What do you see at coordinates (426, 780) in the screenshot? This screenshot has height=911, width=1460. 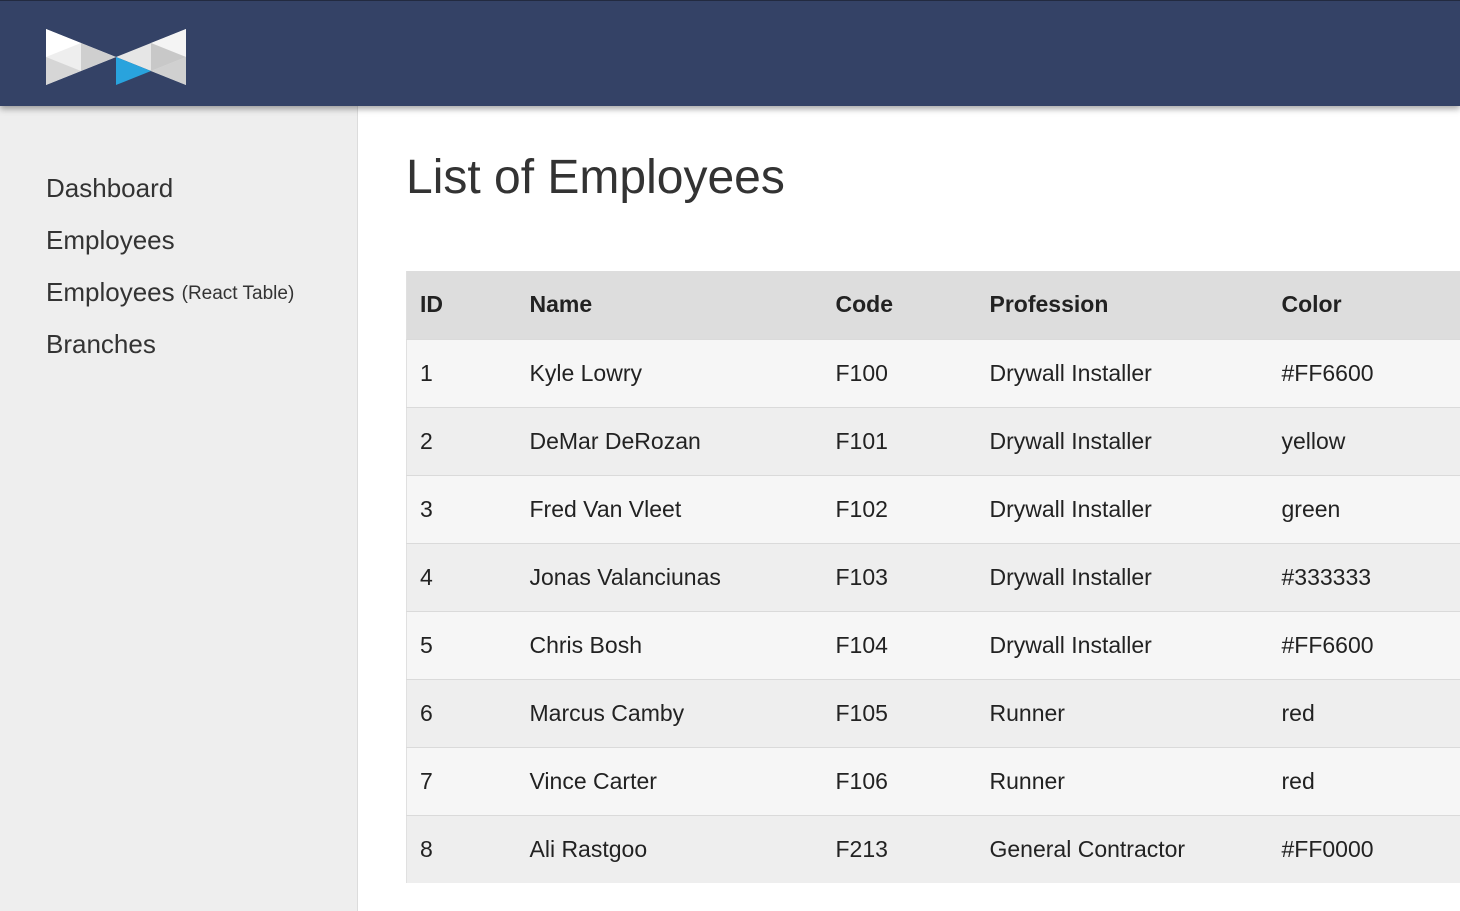 I see `cell-id: 7` at bounding box center [426, 780].